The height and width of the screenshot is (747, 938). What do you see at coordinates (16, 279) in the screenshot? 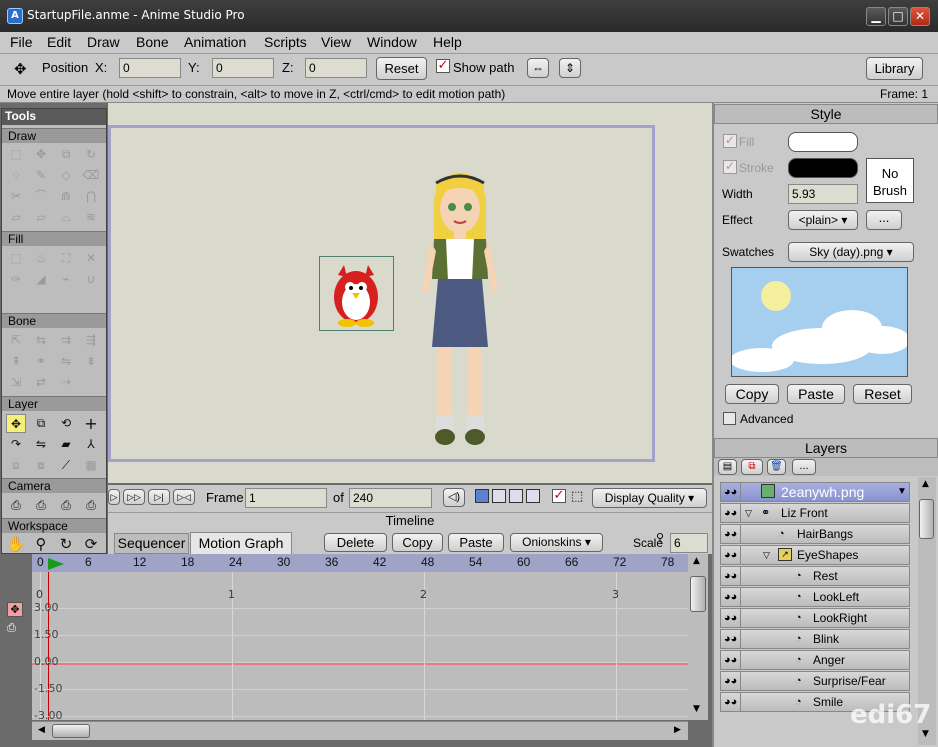
I see `eyedropper-icon: ✑` at bounding box center [16, 279].